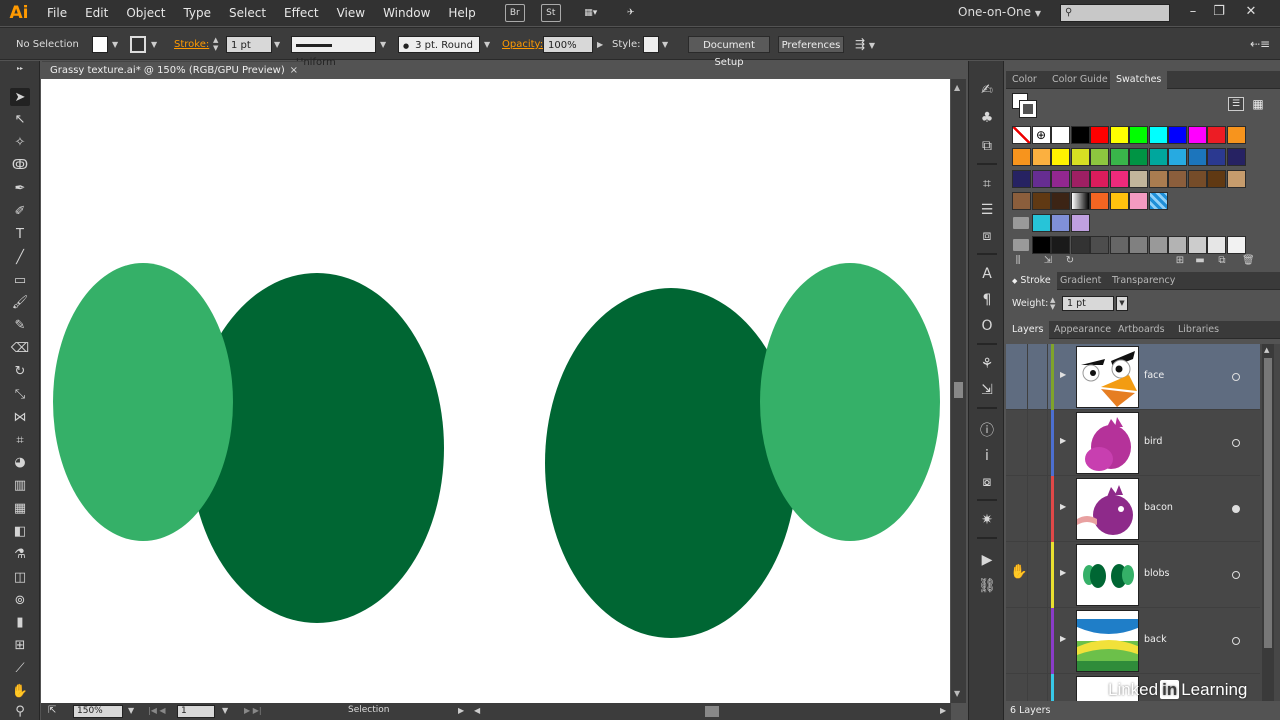 The height and width of the screenshot is (720, 1280). Describe the element at coordinates (50, 711) in the screenshot. I see `export-icon: ⇱` at that location.